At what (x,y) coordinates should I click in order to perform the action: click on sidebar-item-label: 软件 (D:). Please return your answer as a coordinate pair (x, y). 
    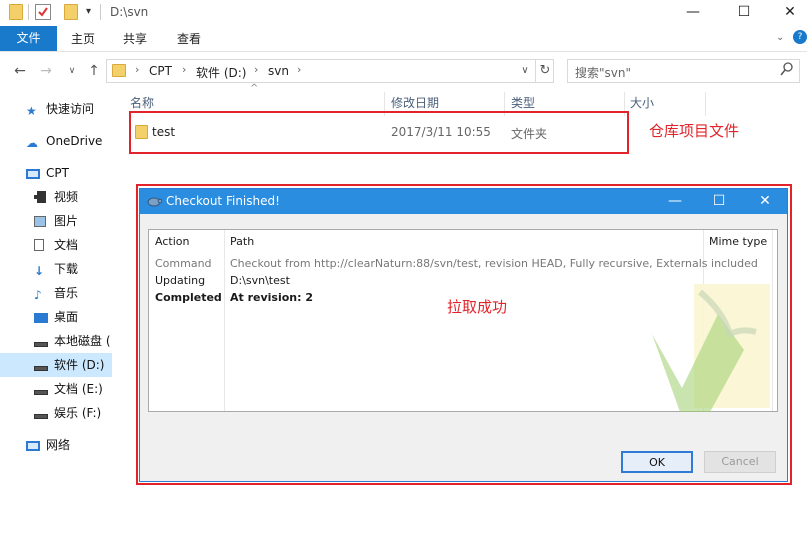
    Looking at the image, I should click on (79, 365).